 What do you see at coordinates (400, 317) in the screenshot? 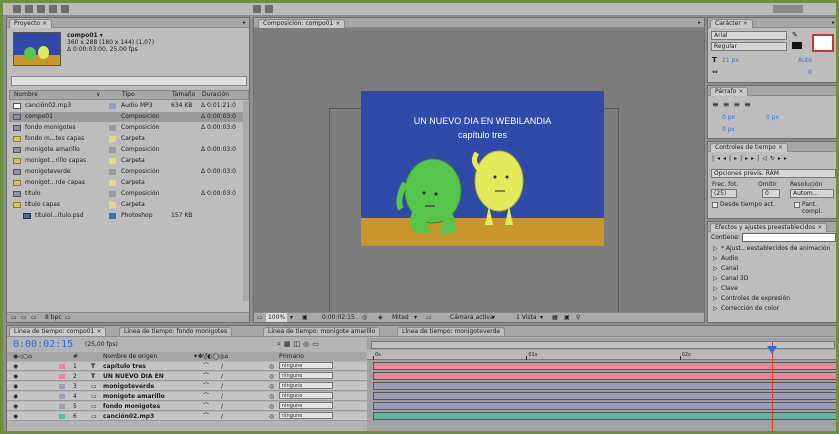
I see `resolution-select: Mitad` at bounding box center [400, 317].